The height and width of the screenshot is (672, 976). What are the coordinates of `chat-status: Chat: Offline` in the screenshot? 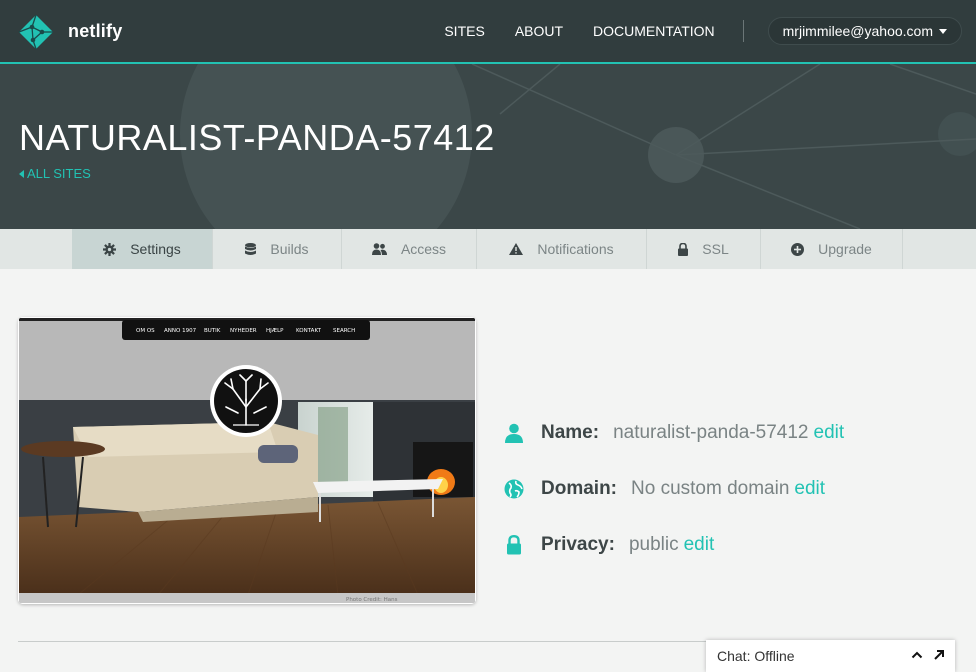 It's located at (756, 656).